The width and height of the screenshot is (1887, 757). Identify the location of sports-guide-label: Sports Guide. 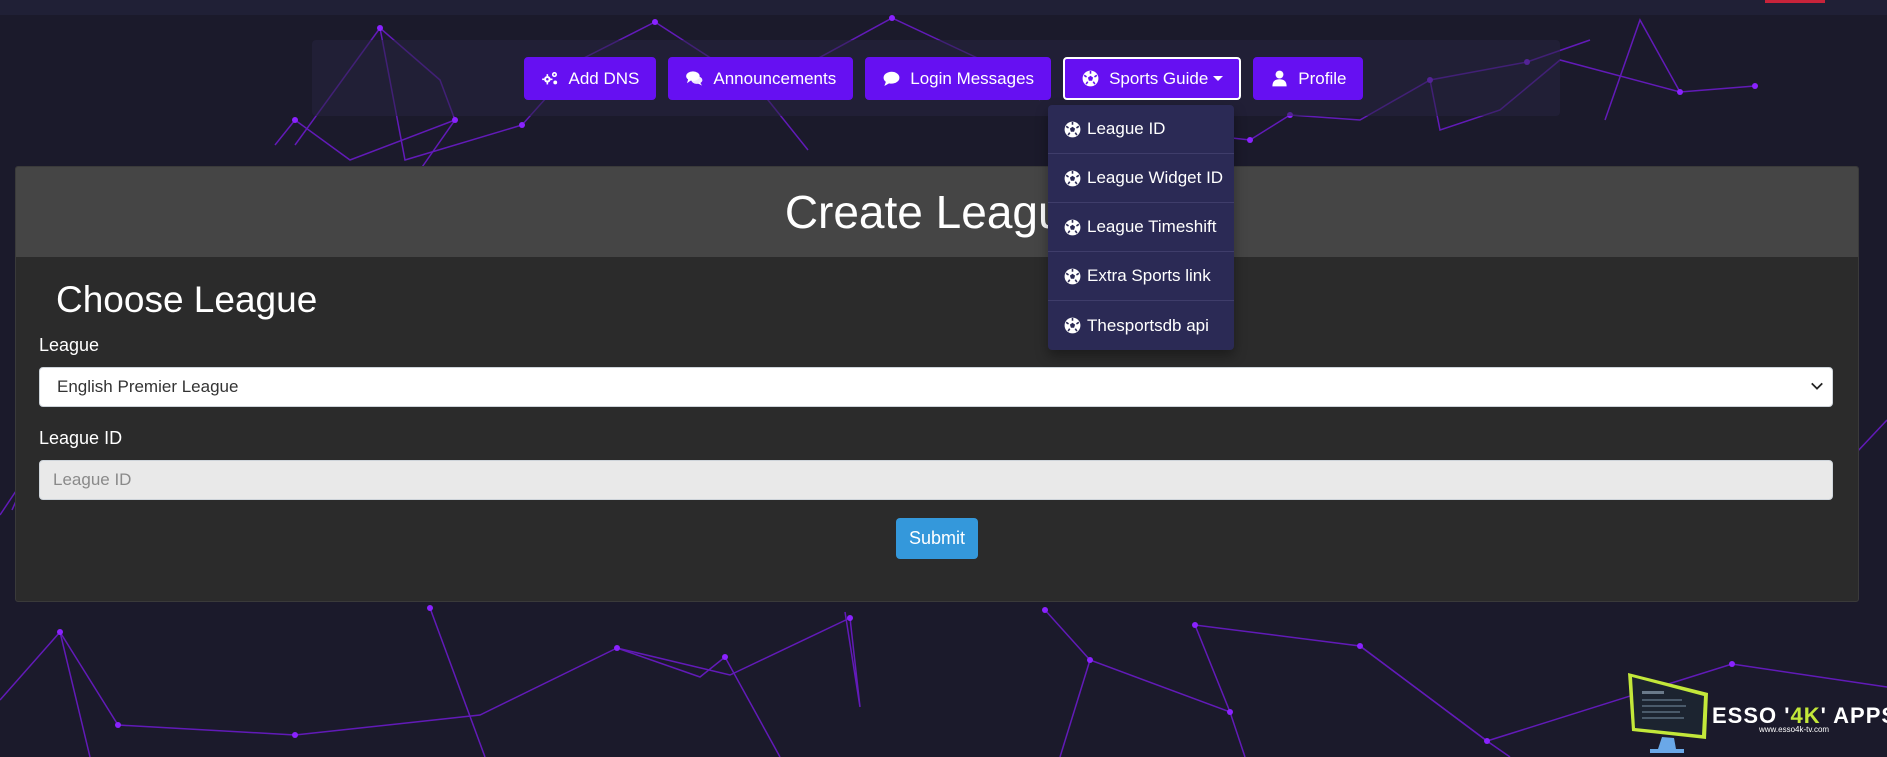
(1159, 78).